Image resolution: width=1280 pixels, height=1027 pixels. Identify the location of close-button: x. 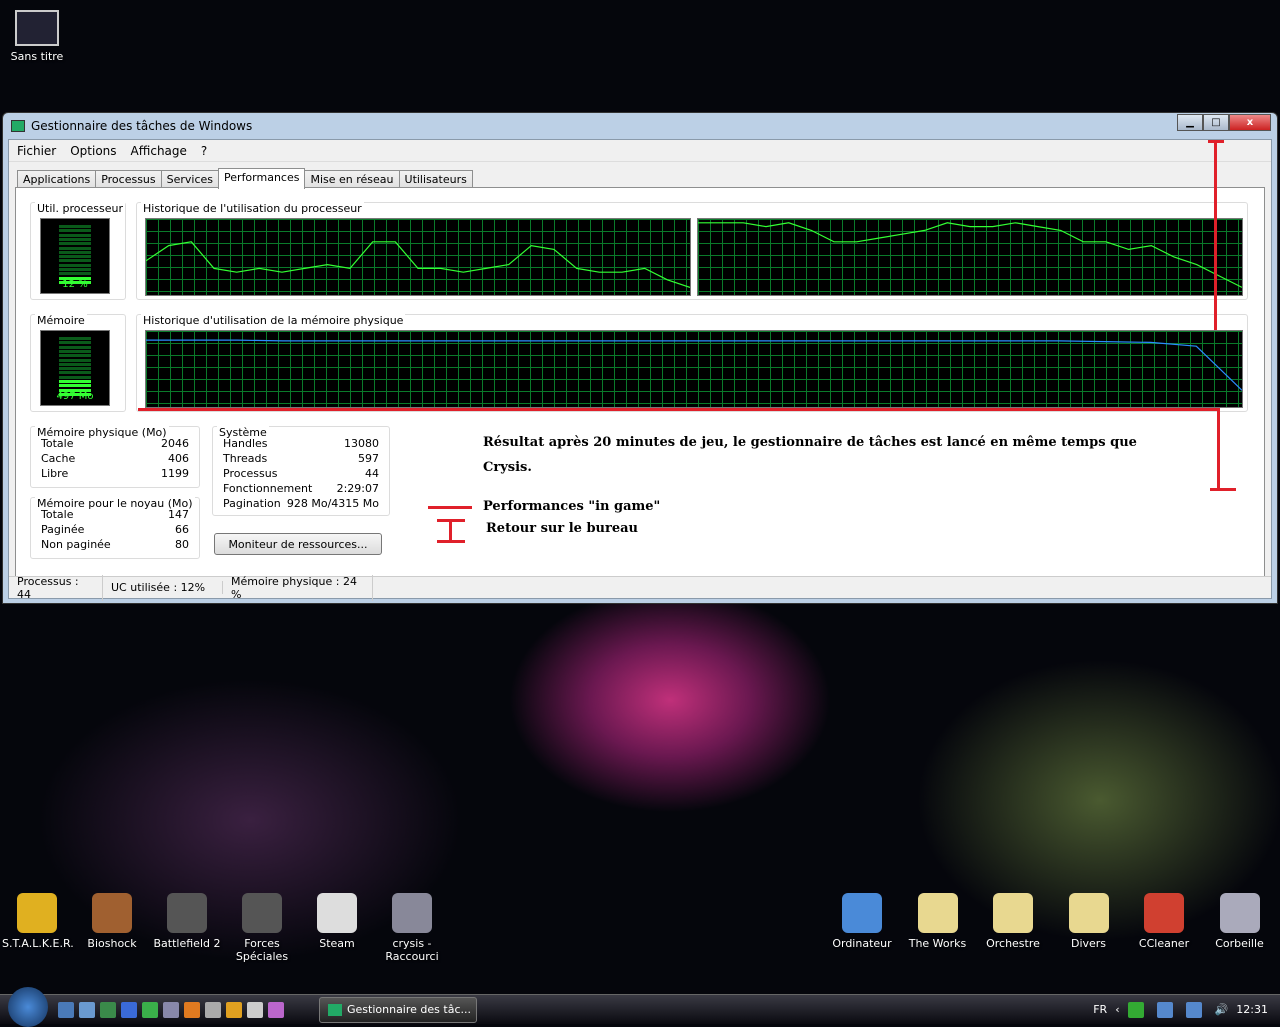
(1250, 122).